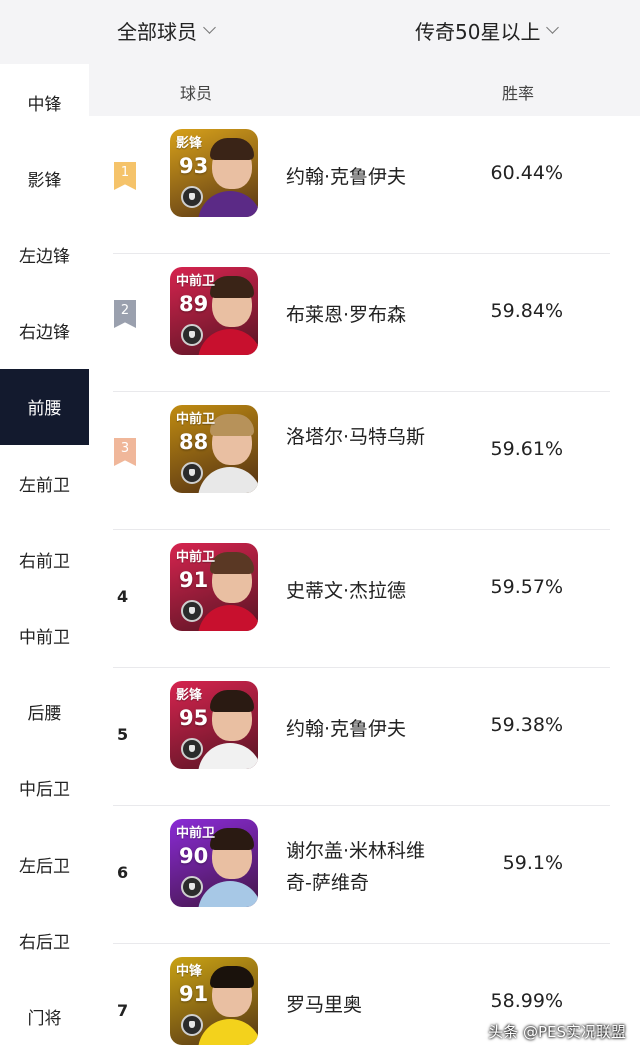  What do you see at coordinates (44, 788) in the screenshot?
I see `sidebar-item: 中后卫` at bounding box center [44, 788].